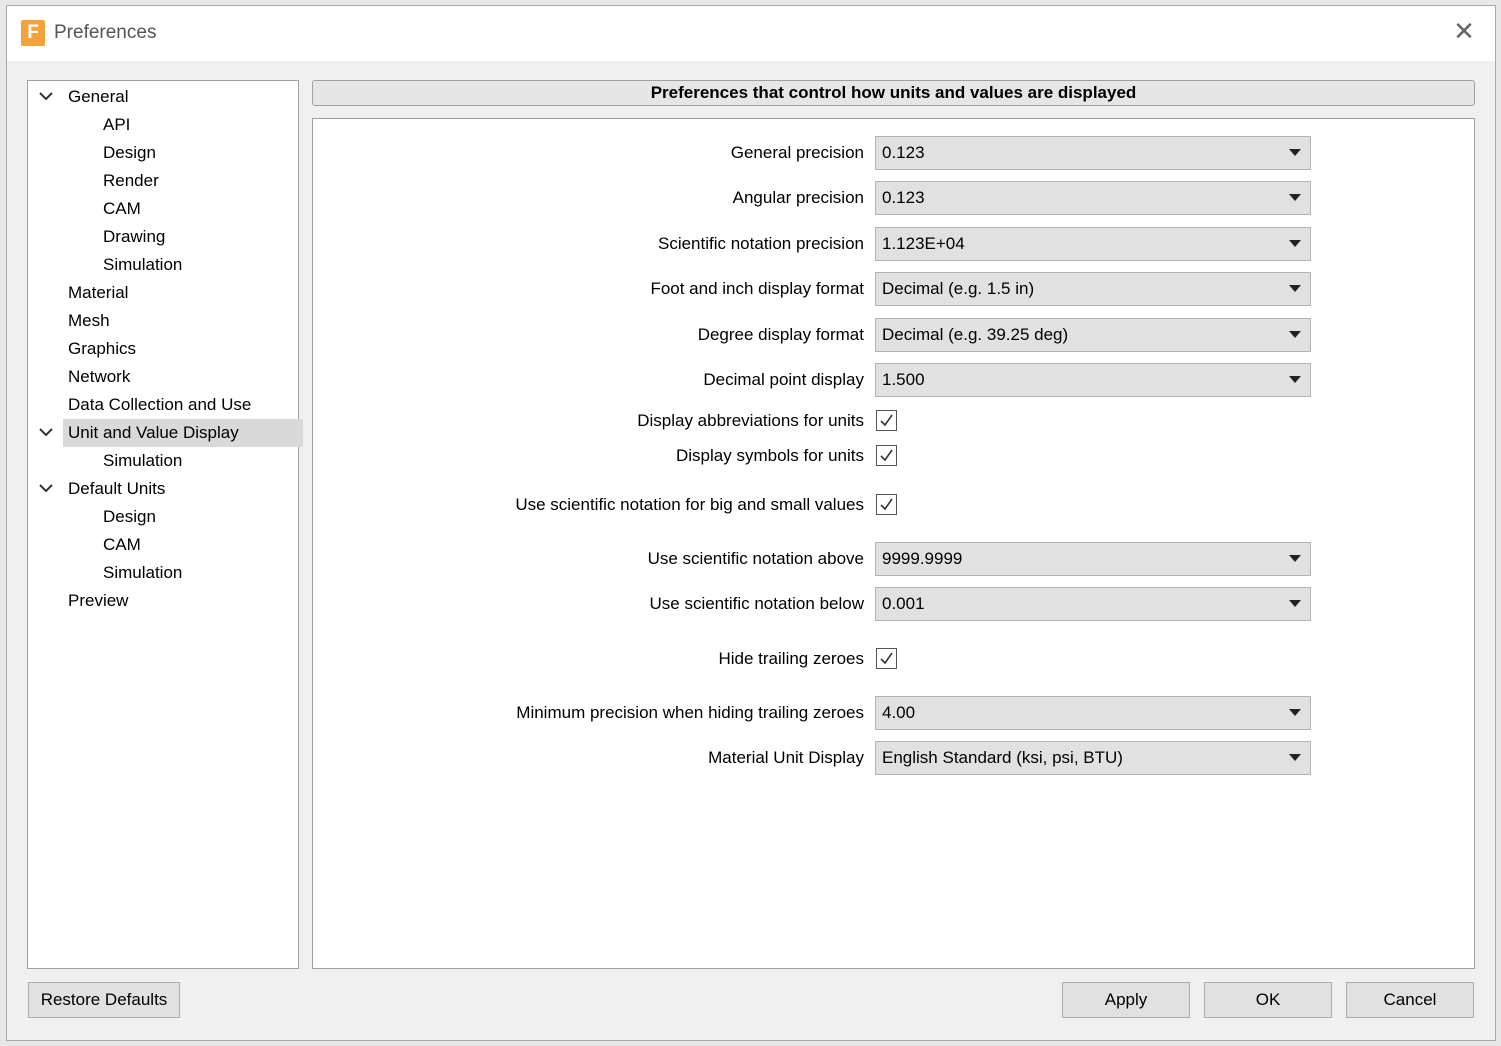  Describe the element at coordinates (116, 125) in the screenshot. I see `nav-item-api: API` at that location.